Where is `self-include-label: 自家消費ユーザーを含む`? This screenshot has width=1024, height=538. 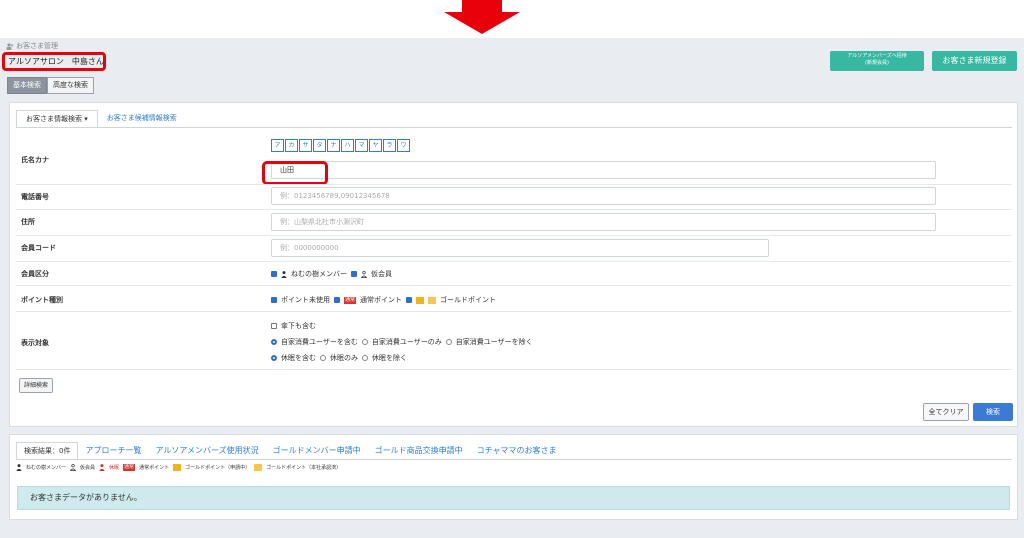
self-include-label: 自家消費ユーザーを含む is located at coordinates (319, 342).